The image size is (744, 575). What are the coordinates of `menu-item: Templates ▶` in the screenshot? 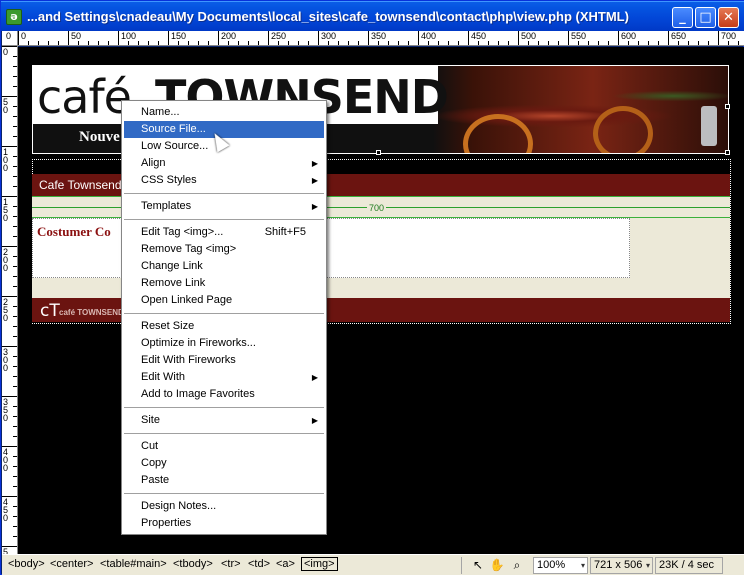 It's located at (224, 206).